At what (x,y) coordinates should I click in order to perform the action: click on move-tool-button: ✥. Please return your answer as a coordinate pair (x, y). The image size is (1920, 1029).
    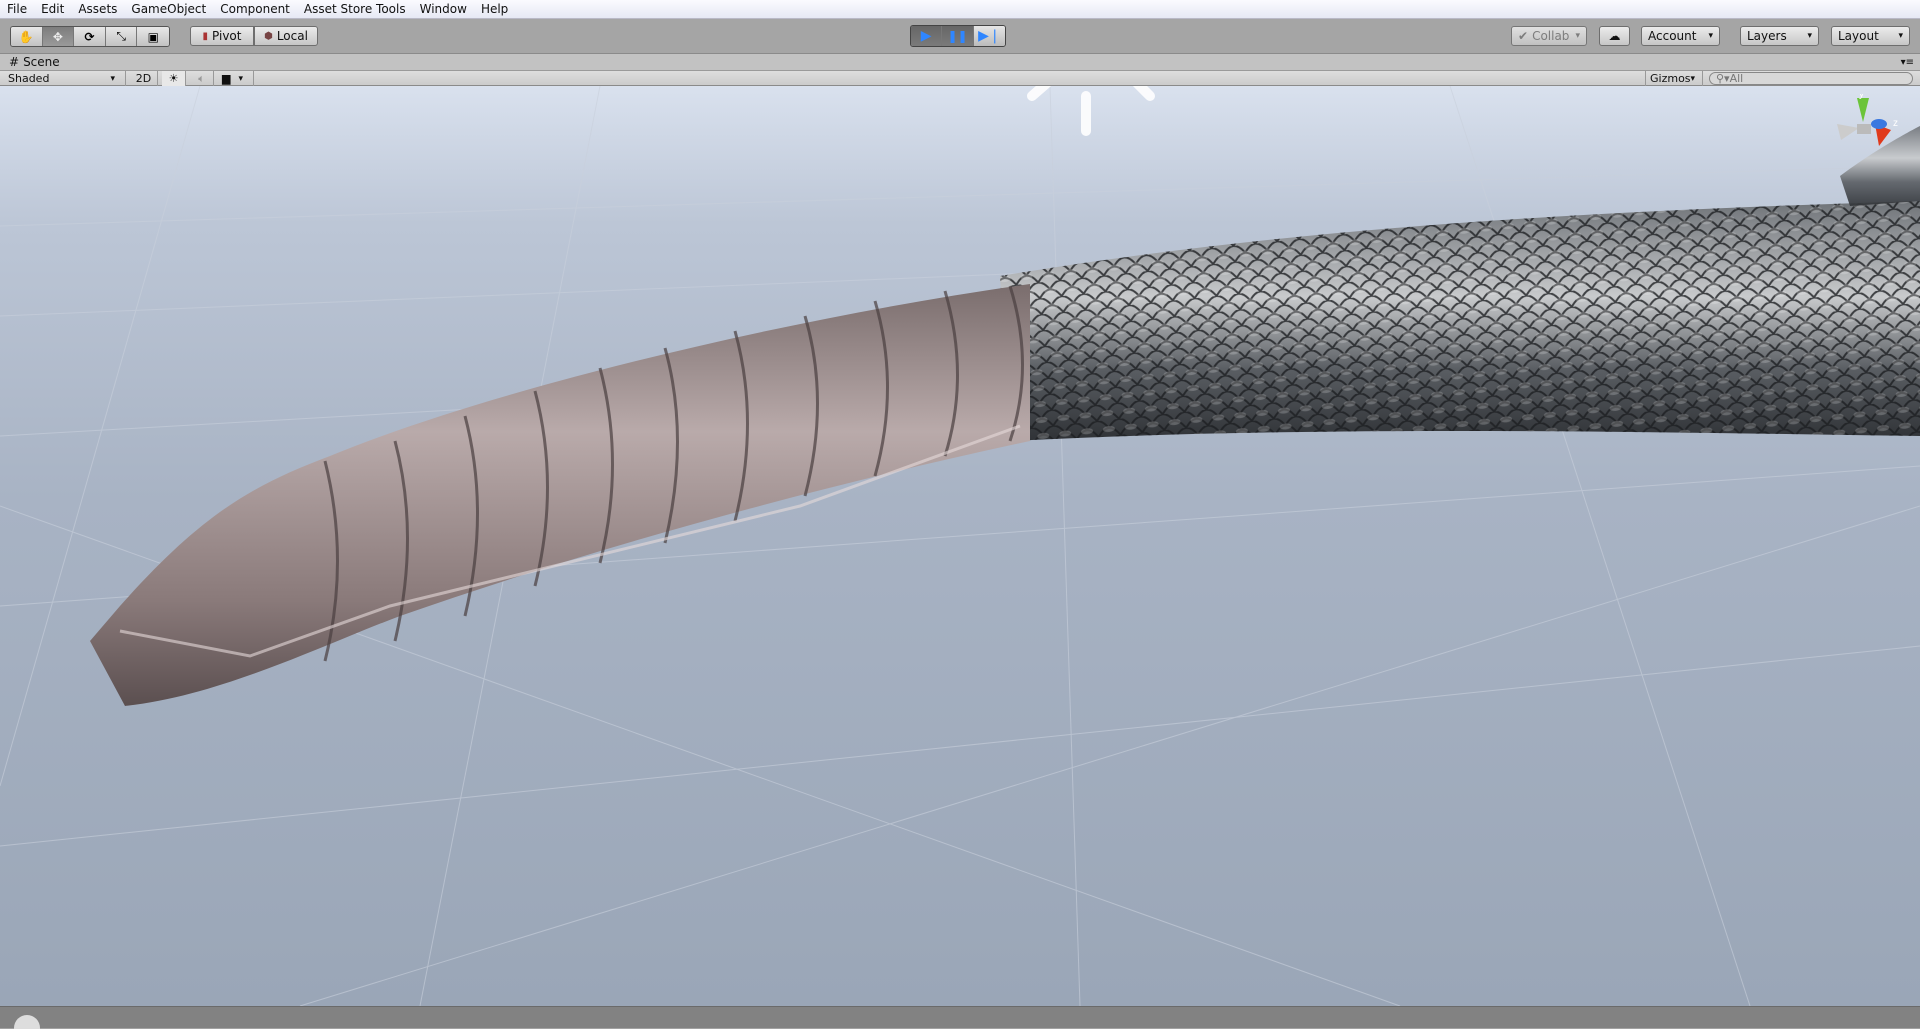
    Looking at the image, I should click on (58, 36).